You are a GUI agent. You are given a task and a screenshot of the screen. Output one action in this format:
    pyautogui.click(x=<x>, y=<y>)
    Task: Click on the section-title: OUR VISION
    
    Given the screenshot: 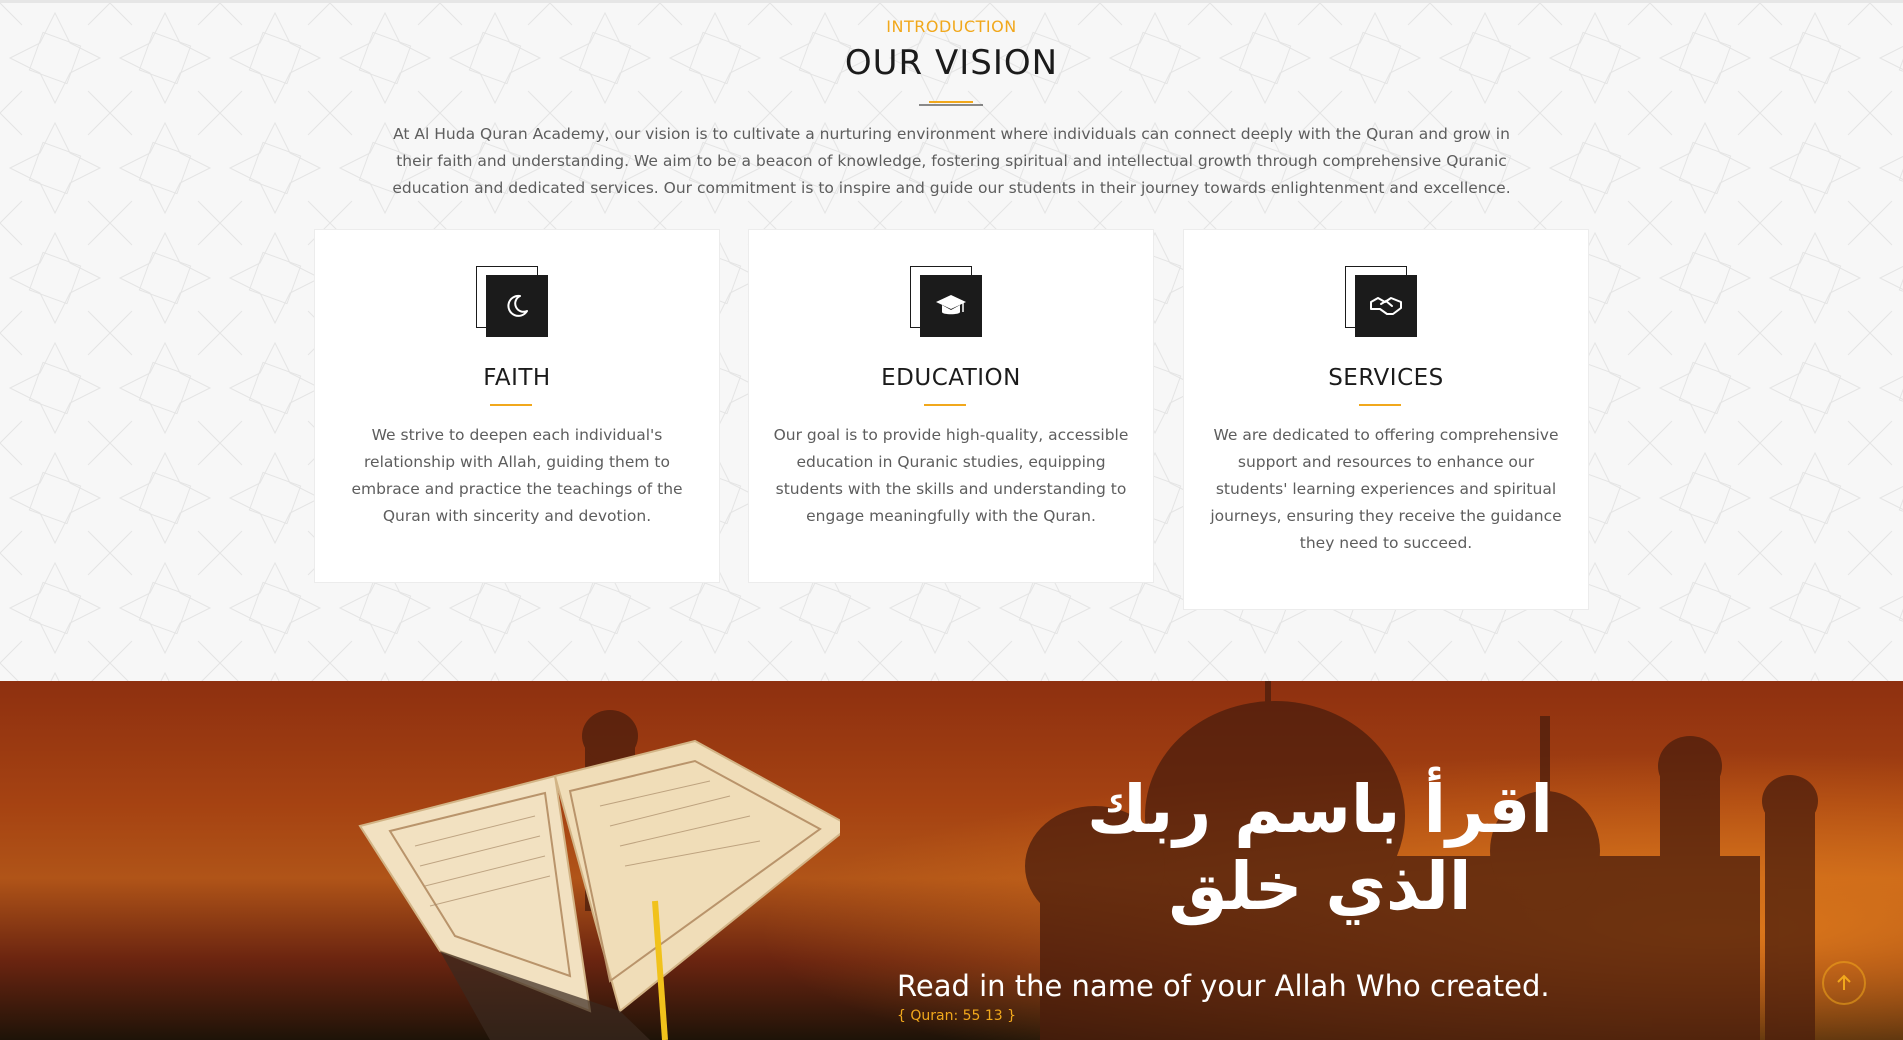 What is the action you would take?
    pyautogui.click(x=951, y=63)
    